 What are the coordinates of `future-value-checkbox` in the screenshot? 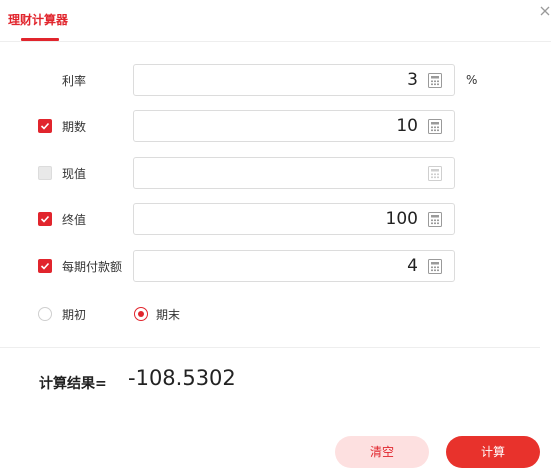 It's located at (45, 219).